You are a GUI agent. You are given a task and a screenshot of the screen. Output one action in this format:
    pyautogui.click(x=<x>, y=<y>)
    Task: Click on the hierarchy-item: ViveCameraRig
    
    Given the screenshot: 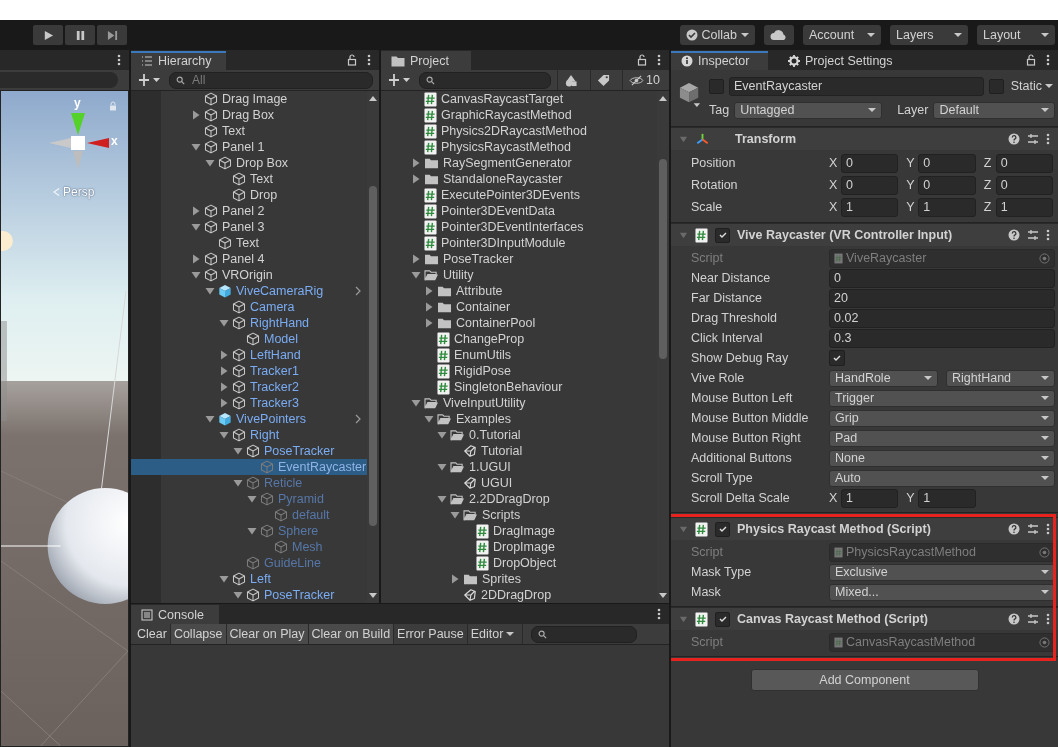 What is the action you would take?
    pyautogui.click(x=249, y=291)
    